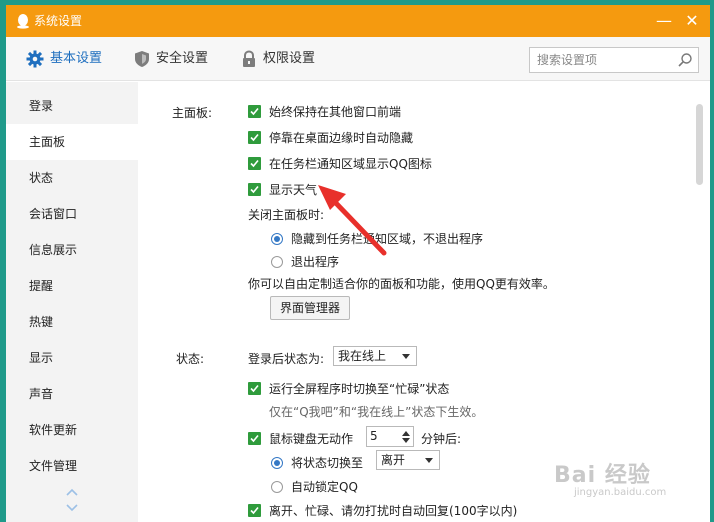  What do you see at coordinates (602, 475) in the screenshot?
I see `watermark-logo-text: Bai 经验` at bounding box center [602, 475].